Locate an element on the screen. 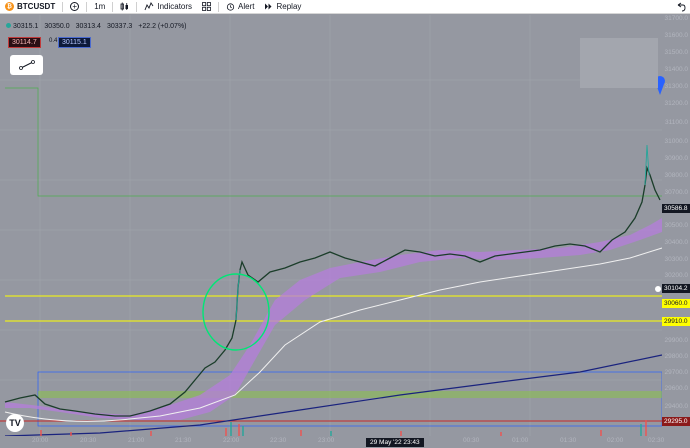 The height and width of the screenshot is (448, 690). price-tick: 30300.0 is located at coordinates (676, 259).